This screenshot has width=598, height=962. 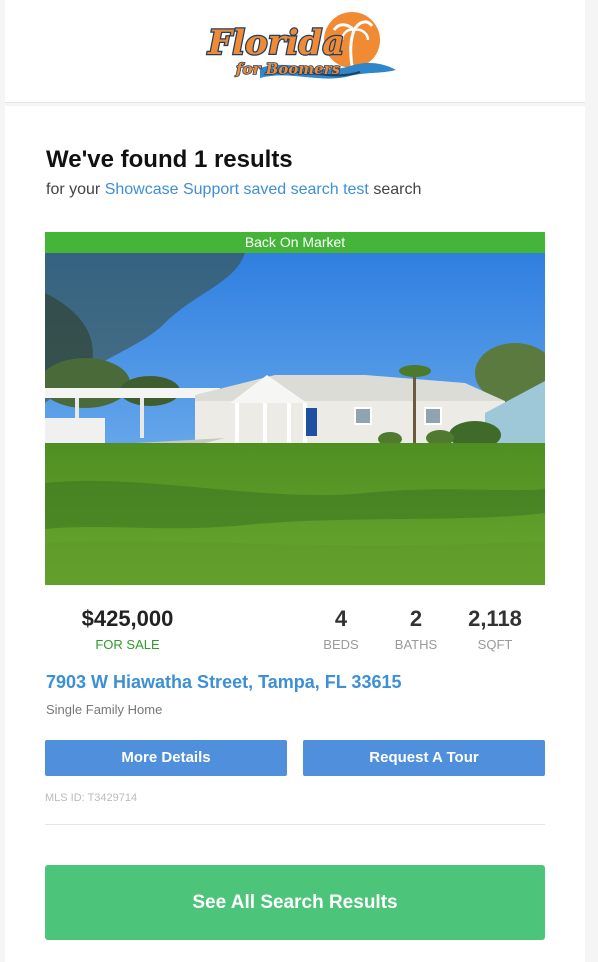 What do you see at coordinates (166, 758) in the screenshot?
I see `more-details-button: More Details` at bounding box center [166, 758].